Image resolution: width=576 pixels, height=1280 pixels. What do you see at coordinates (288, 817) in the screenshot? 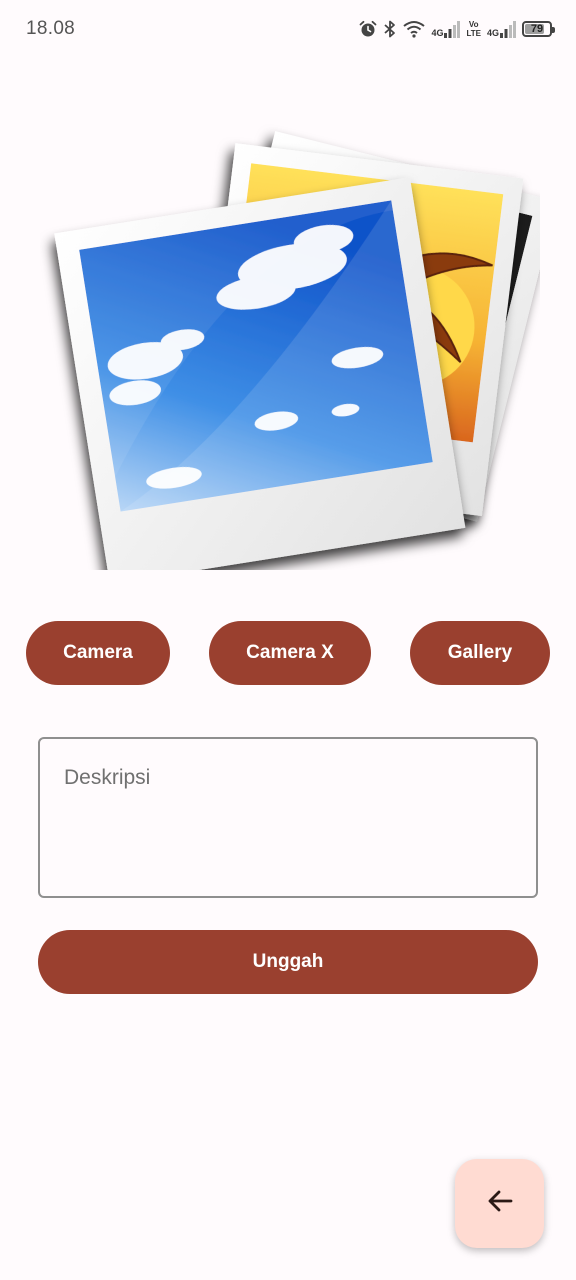
I see `description-field: Deskripsi` at bounding box center [288, 817].